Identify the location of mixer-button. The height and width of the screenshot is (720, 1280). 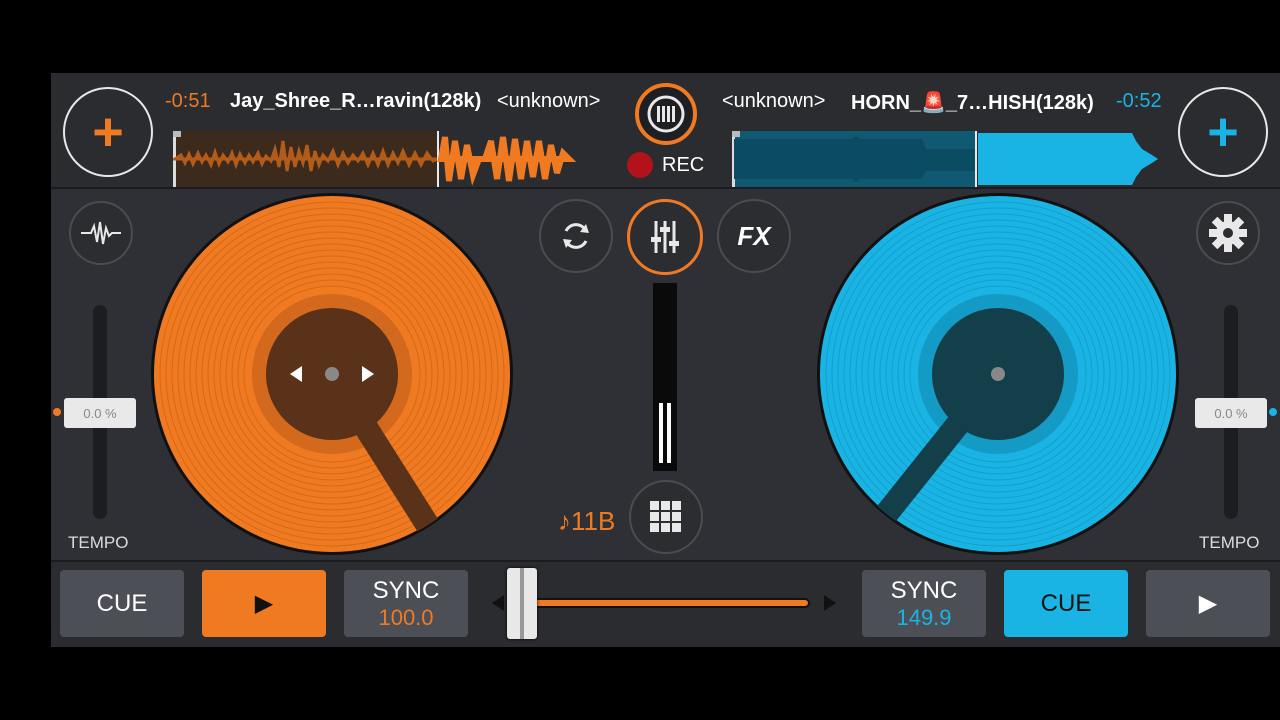
(665, 237).